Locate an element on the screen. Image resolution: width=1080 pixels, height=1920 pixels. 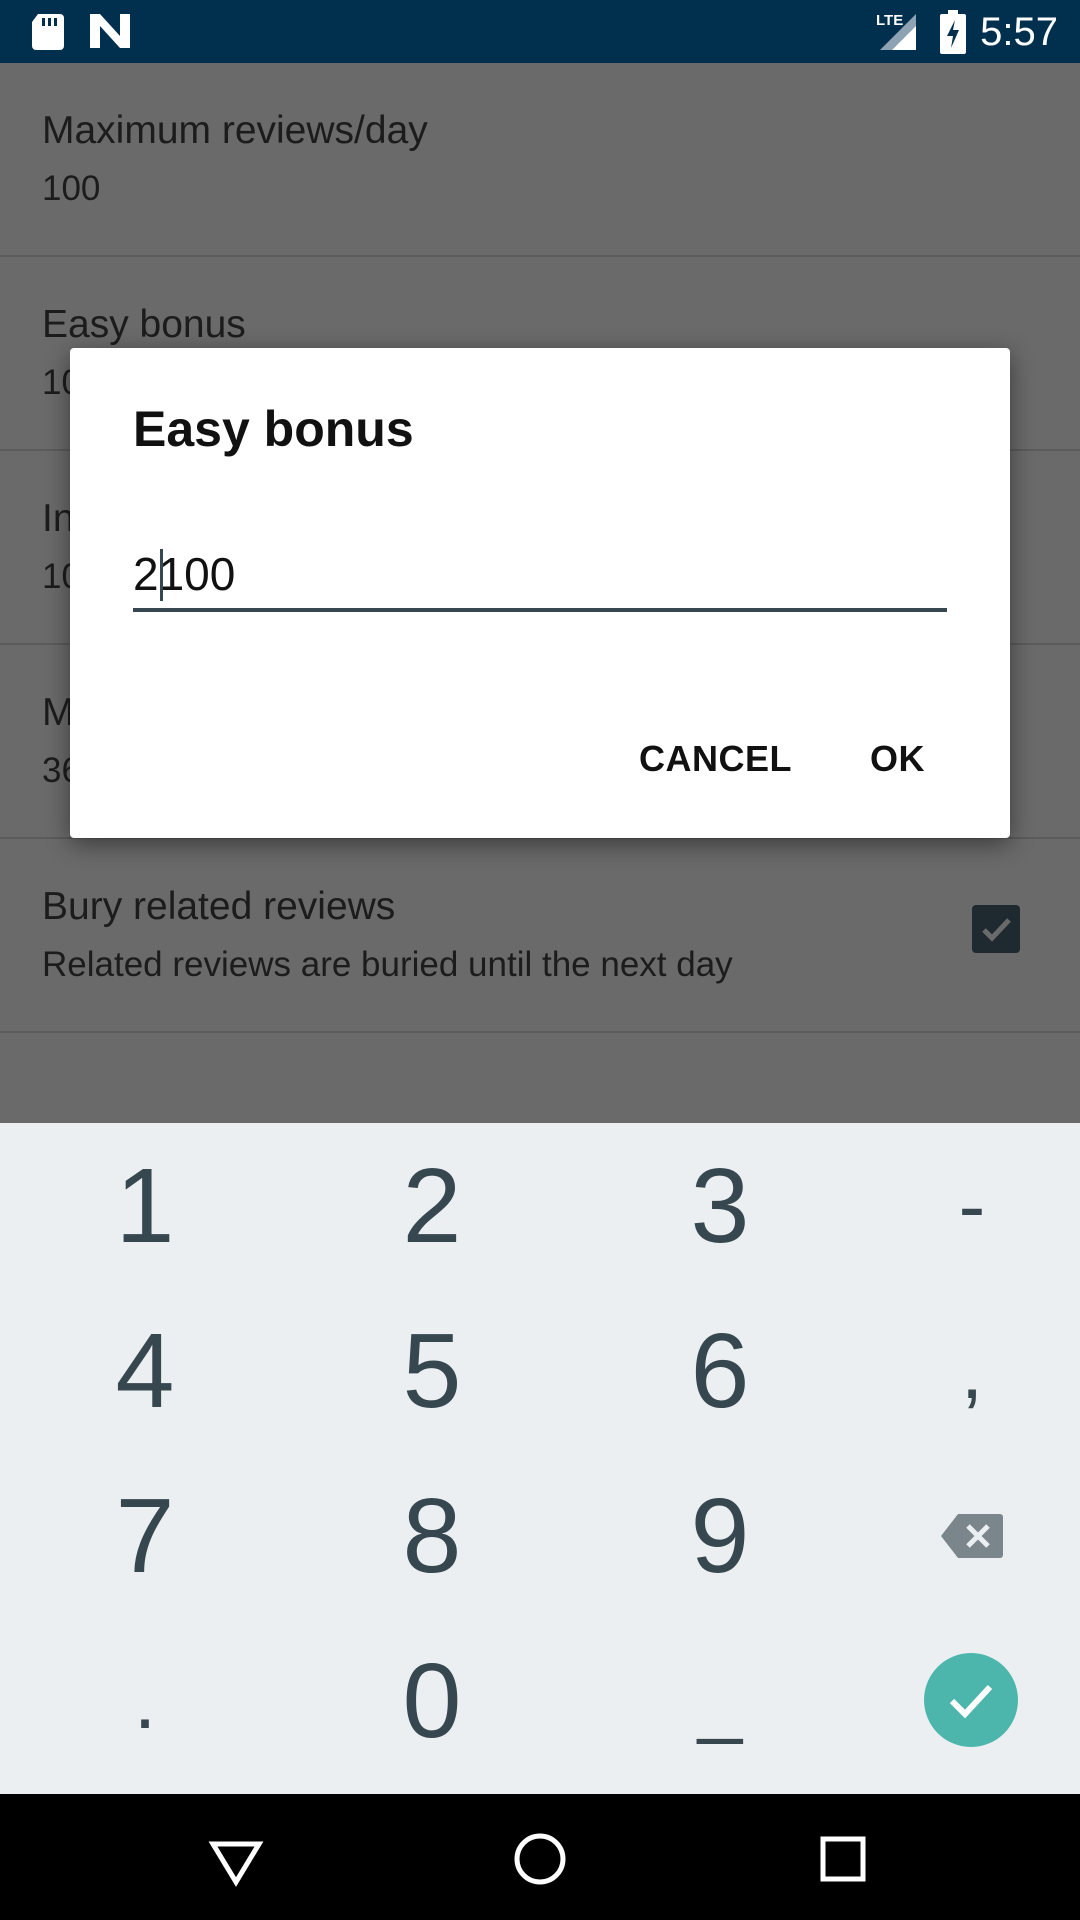
key-0: 0 is located at coordinates (432, 1700).